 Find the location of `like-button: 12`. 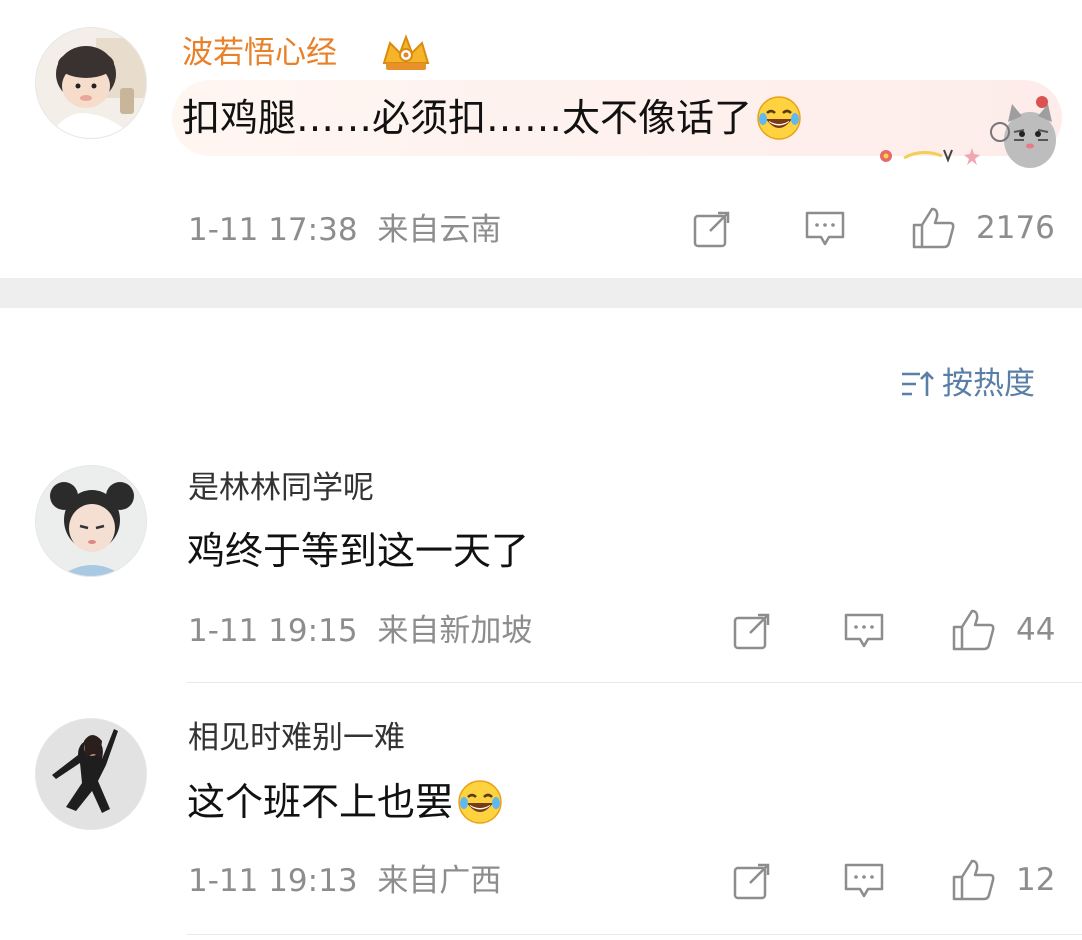

like-button: 12 is located at coordinates (1002, 880).